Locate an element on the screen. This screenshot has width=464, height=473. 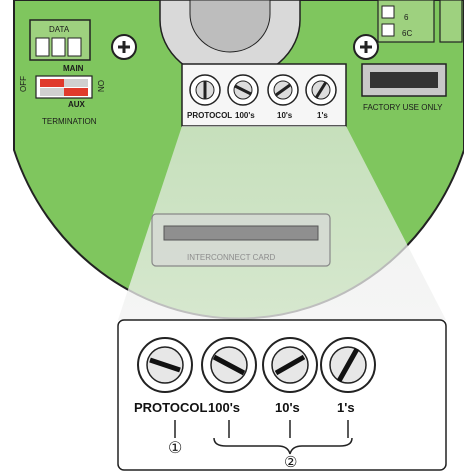
board-1s-label: 1's is located at coordinates (322, 115).